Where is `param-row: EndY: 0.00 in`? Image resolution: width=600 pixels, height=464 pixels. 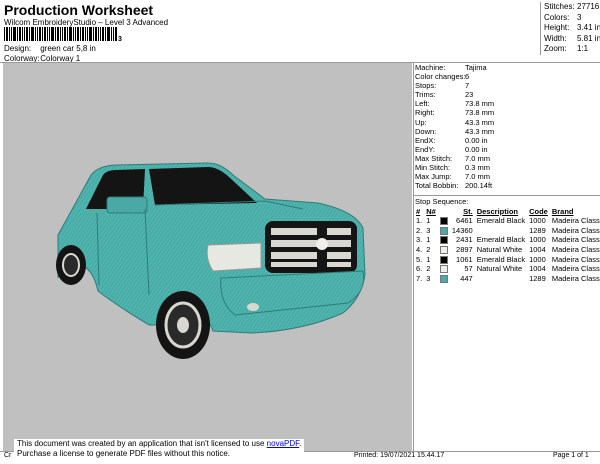 param-row: EndY: 0.00 in is located at coordinates (451, 149).